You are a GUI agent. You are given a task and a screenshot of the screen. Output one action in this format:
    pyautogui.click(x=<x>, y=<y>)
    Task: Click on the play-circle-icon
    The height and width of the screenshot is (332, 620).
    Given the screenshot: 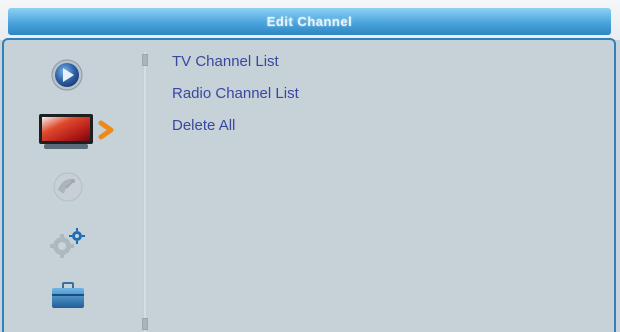 What is the action you would take?
    pyautogui.click(x=67, y=76)
    